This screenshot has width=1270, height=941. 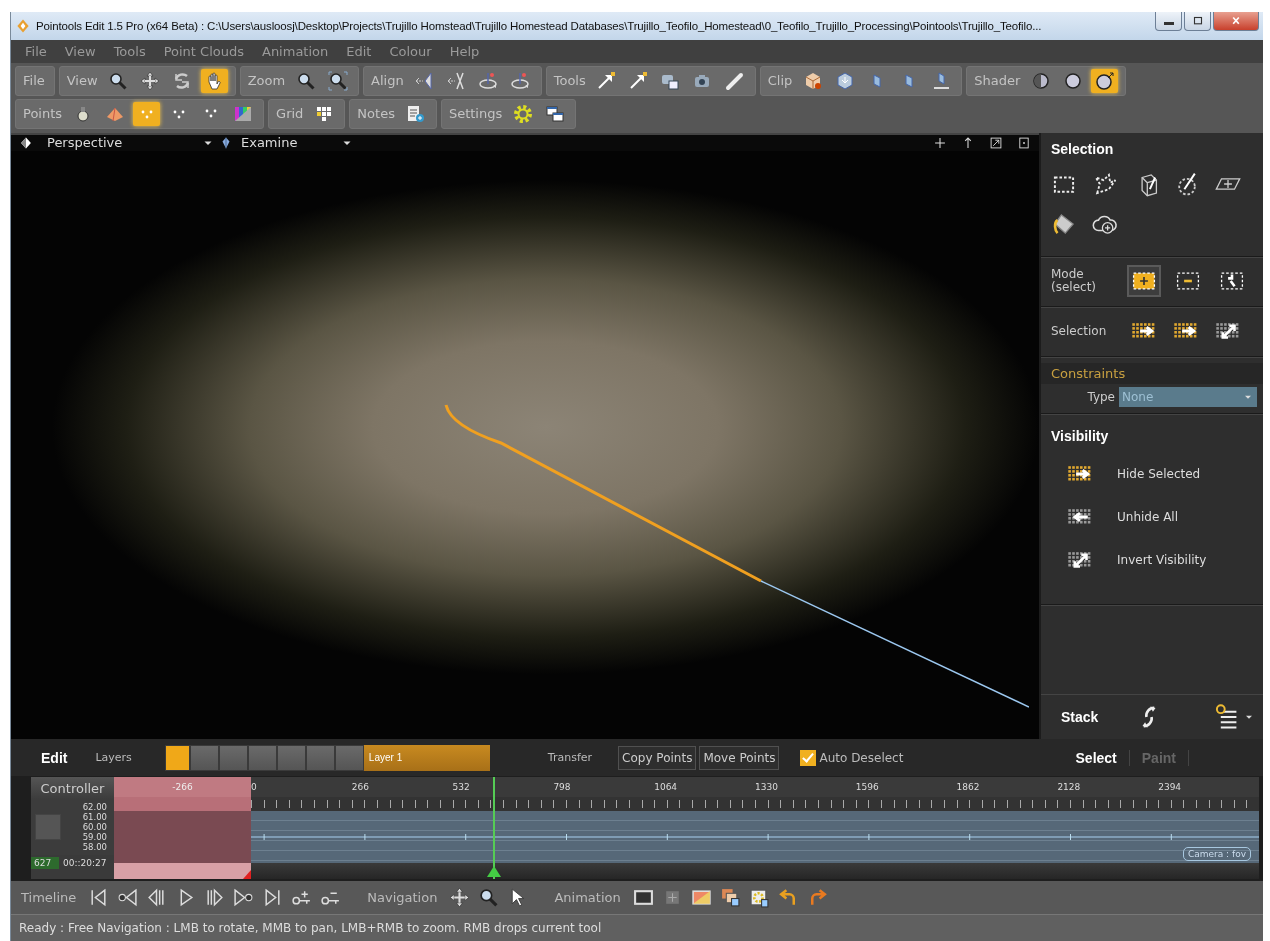 I want to click on status-bar: Ready : Free Navigation : LMB to rotate, MMB to pan, LMB+RMB to zoom. RMB drops current tool, so click(x=637, y=927).